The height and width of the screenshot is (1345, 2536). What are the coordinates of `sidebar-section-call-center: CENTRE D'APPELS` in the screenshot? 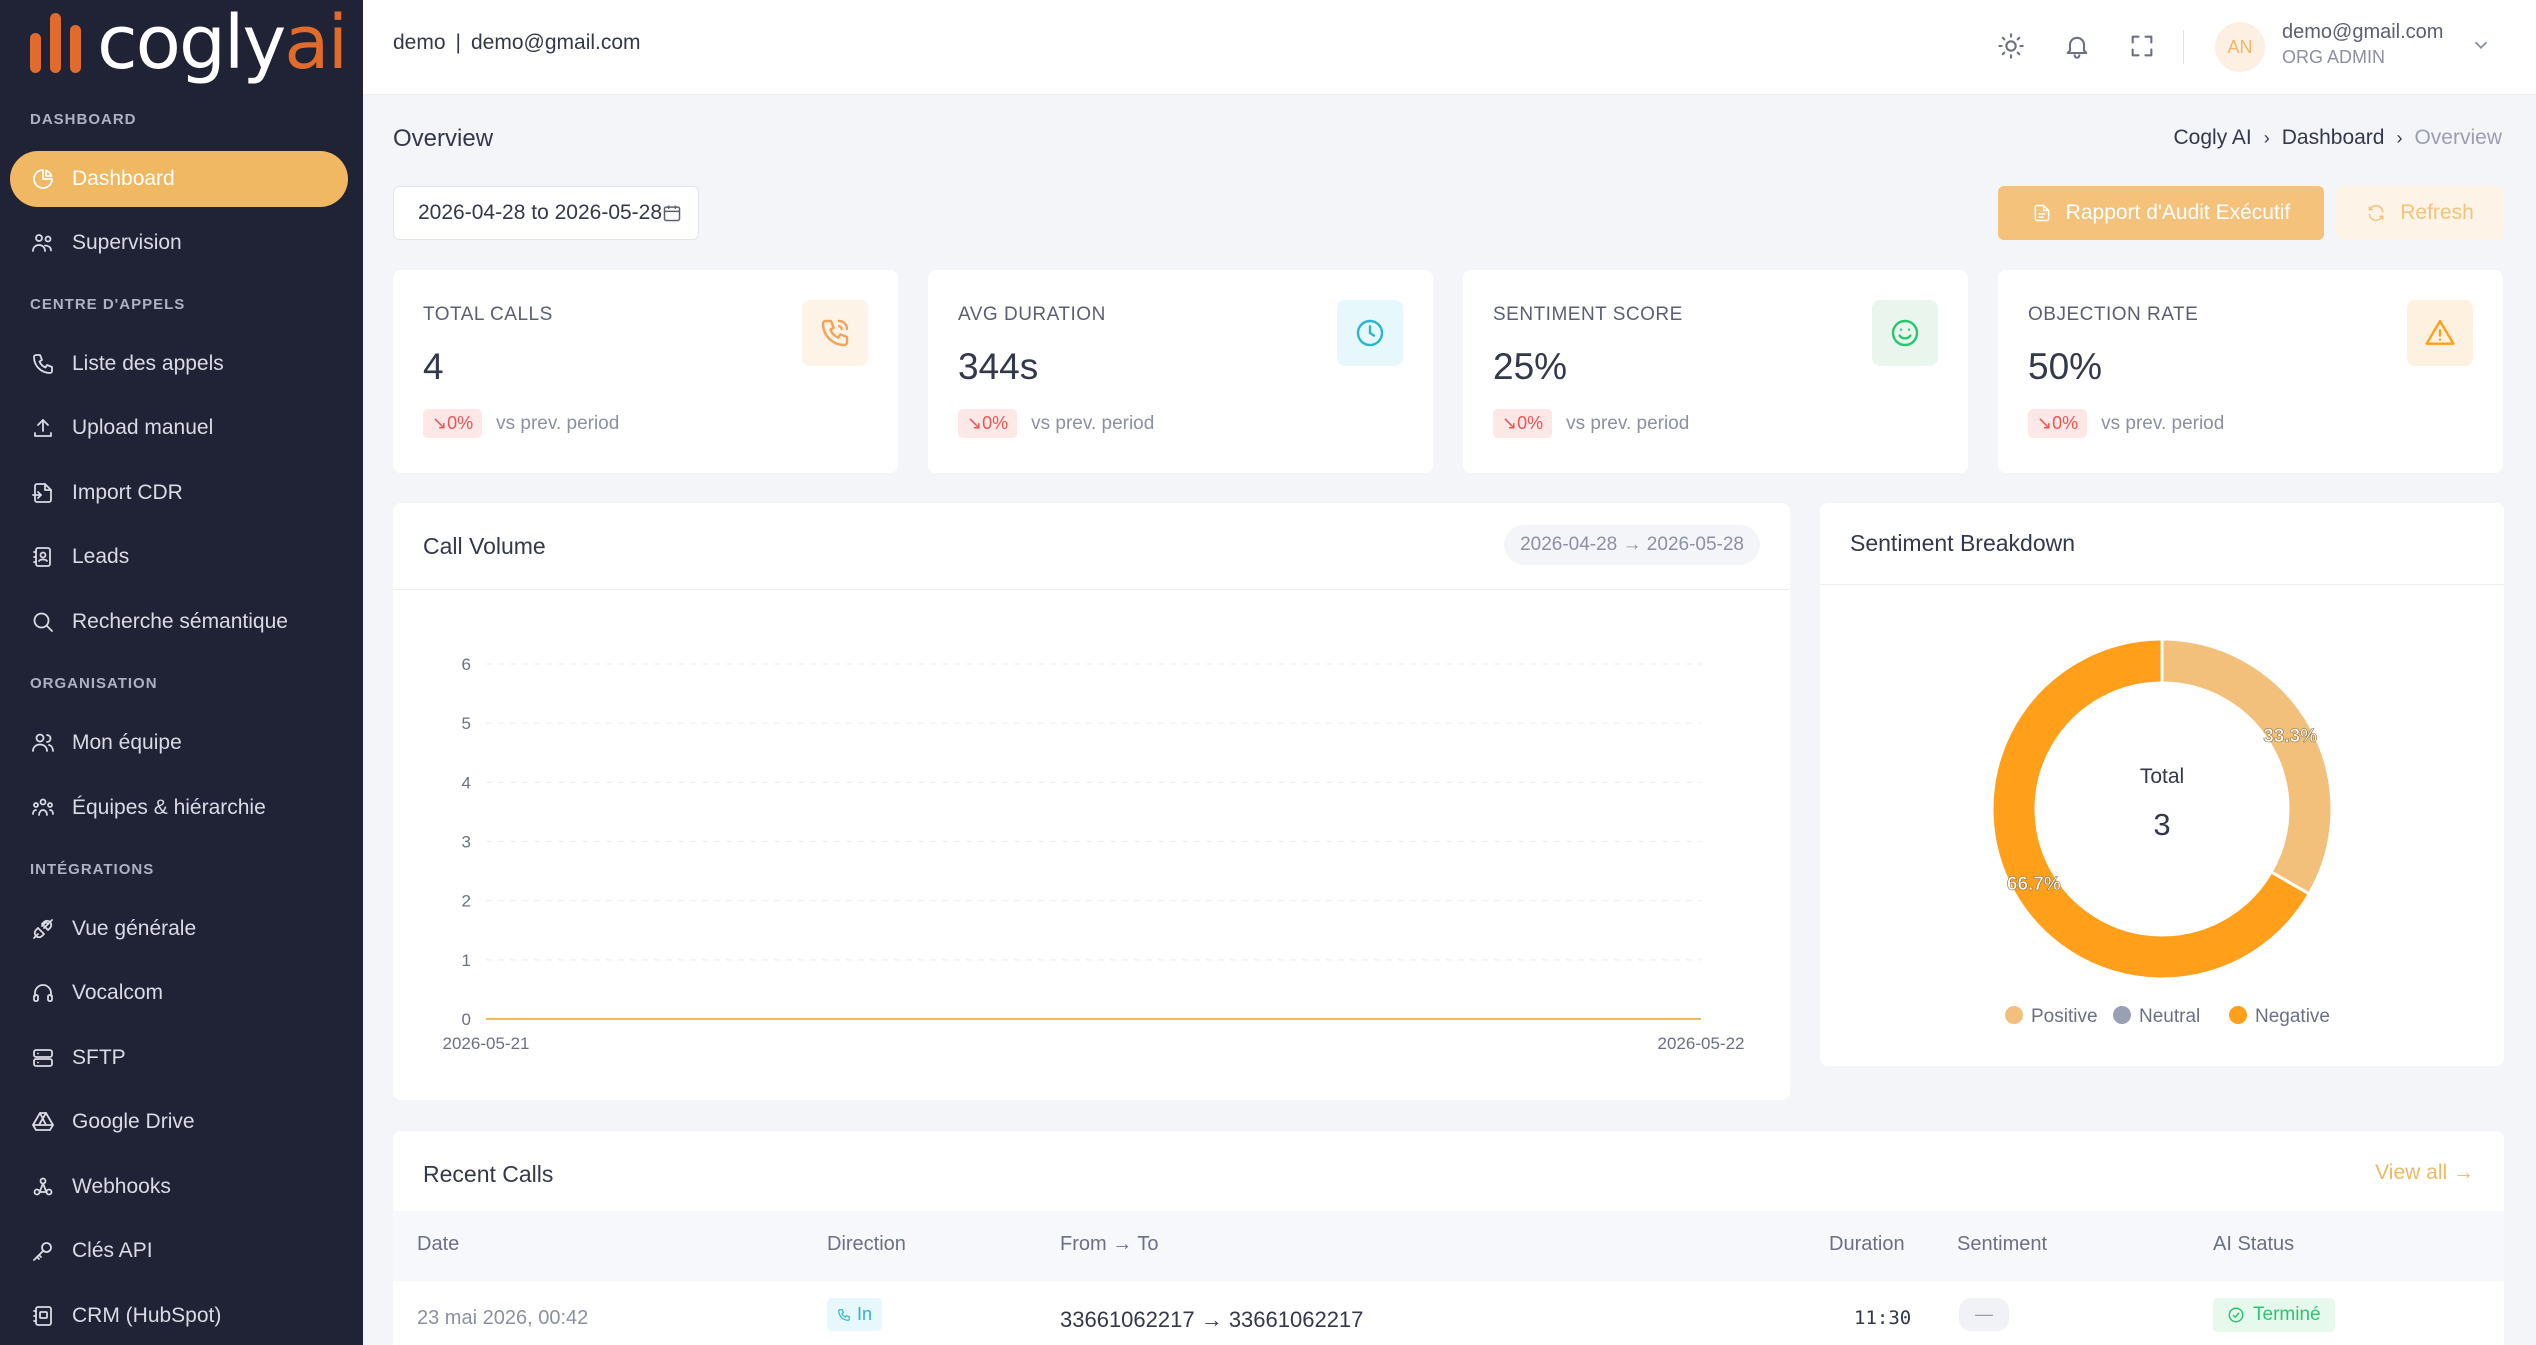 It's located at (108, 304).